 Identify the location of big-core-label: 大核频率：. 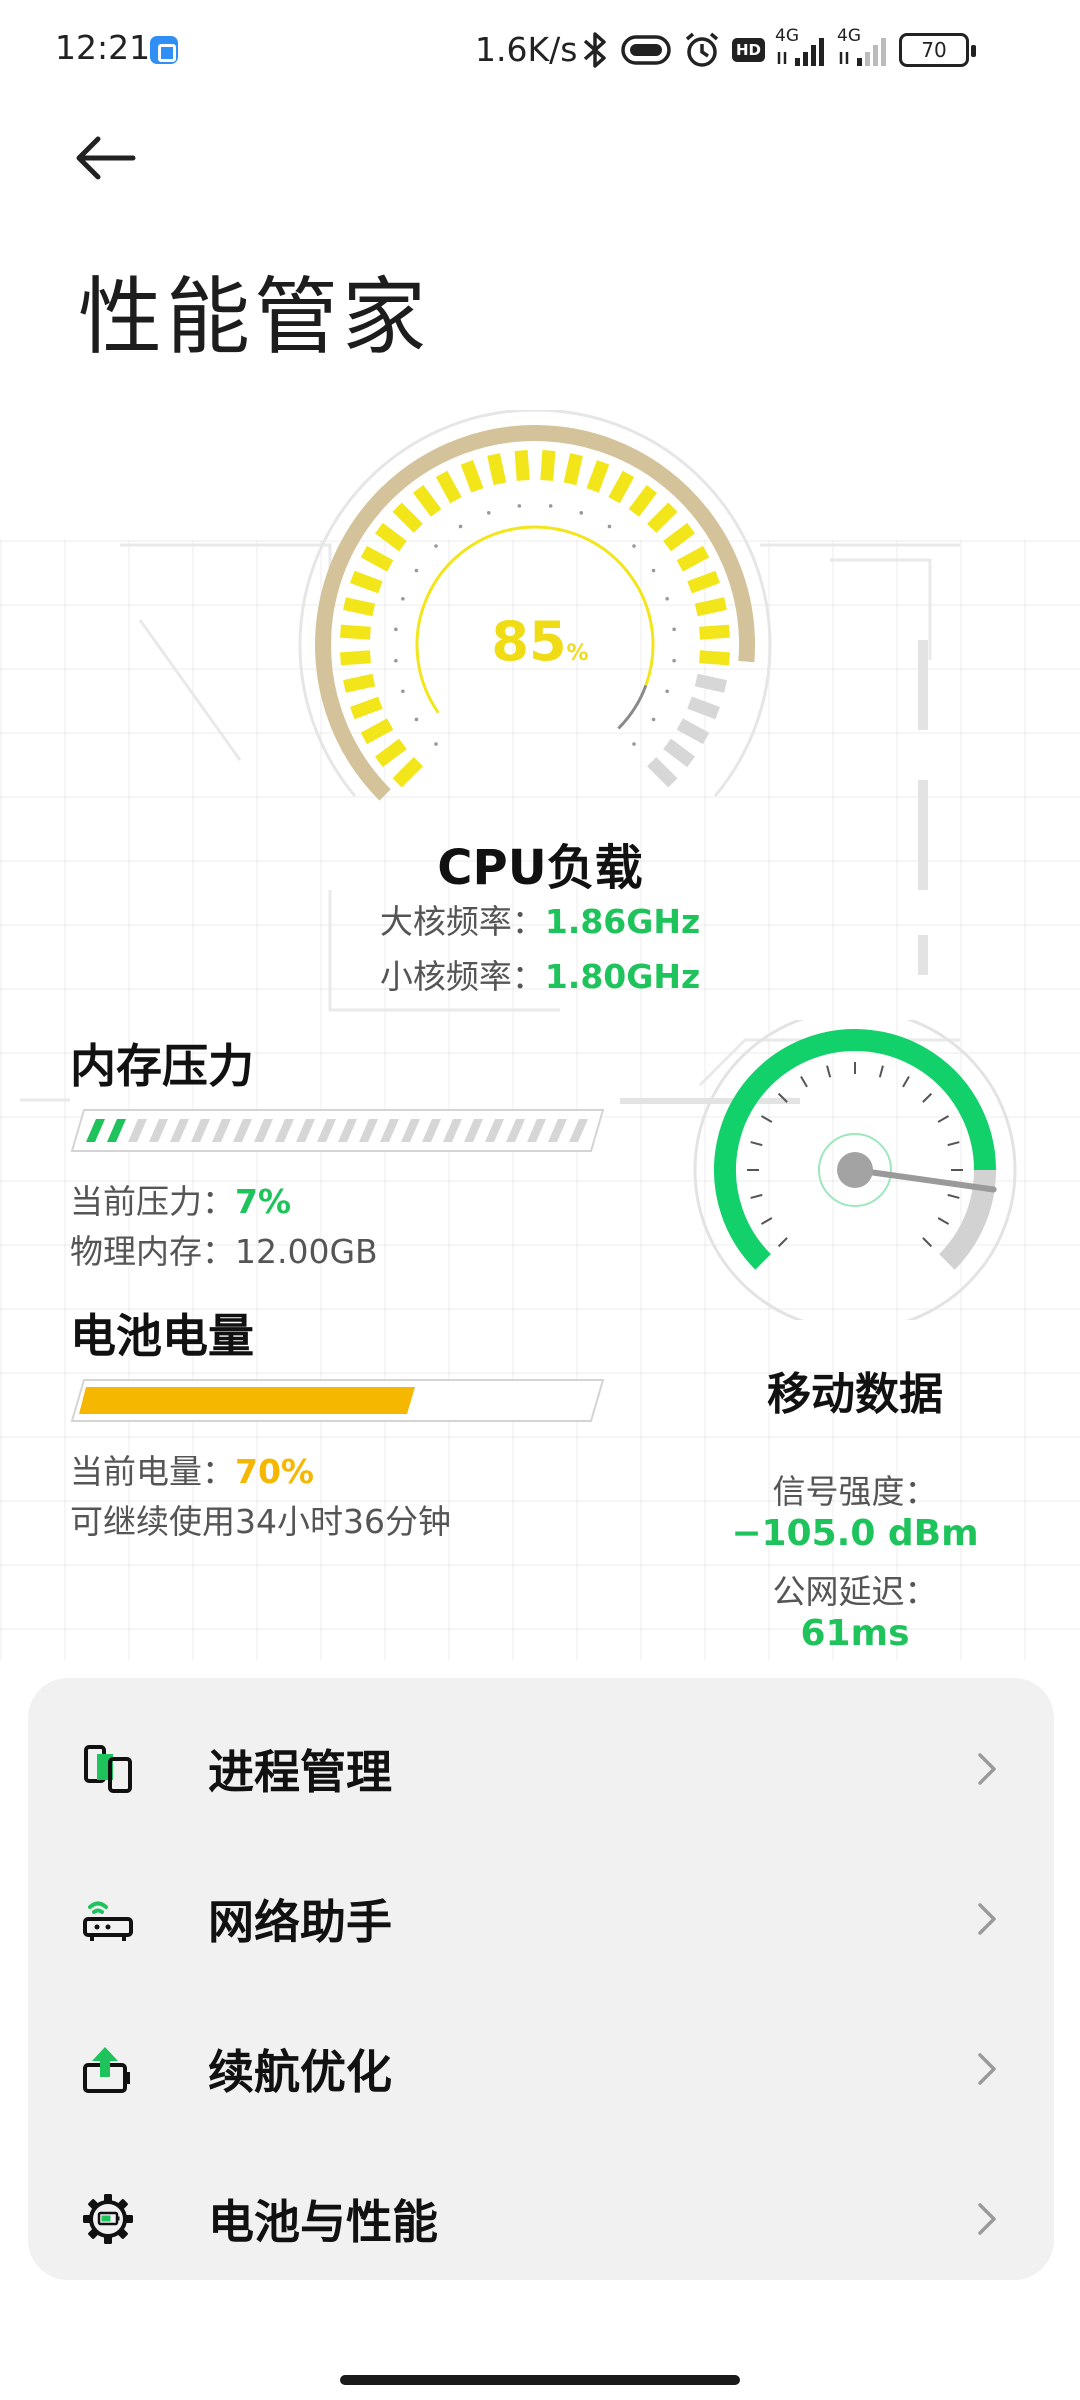
(462, 921).